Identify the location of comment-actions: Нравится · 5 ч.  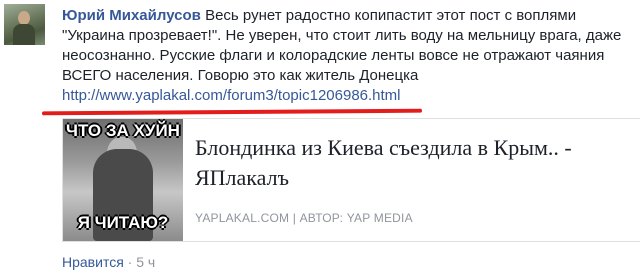
(108, 262).